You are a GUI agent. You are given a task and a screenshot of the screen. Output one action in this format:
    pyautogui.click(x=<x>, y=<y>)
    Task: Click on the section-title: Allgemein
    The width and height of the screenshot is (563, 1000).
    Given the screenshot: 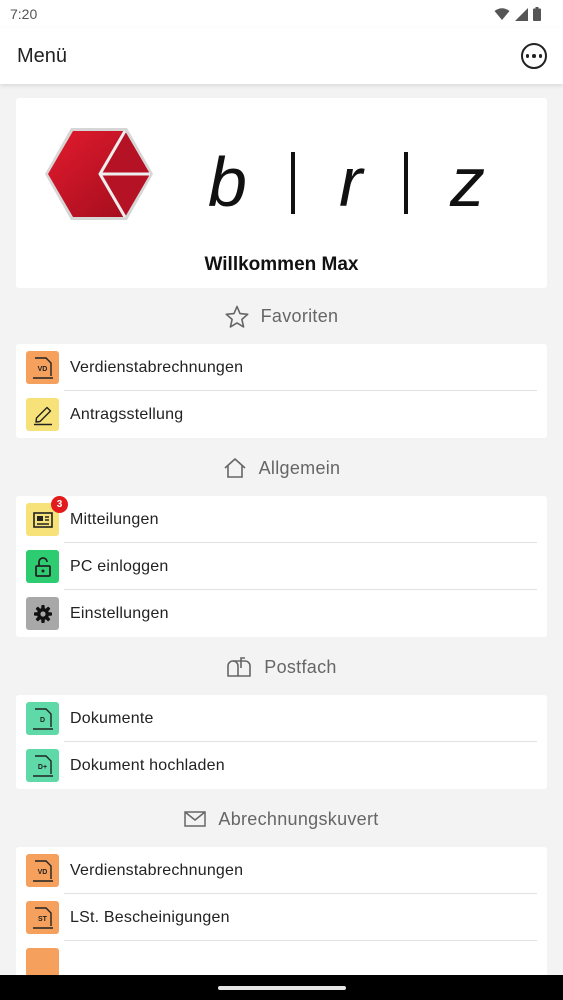 What is the action you would take?
    pyautogui.click(x=299, y=467)
    